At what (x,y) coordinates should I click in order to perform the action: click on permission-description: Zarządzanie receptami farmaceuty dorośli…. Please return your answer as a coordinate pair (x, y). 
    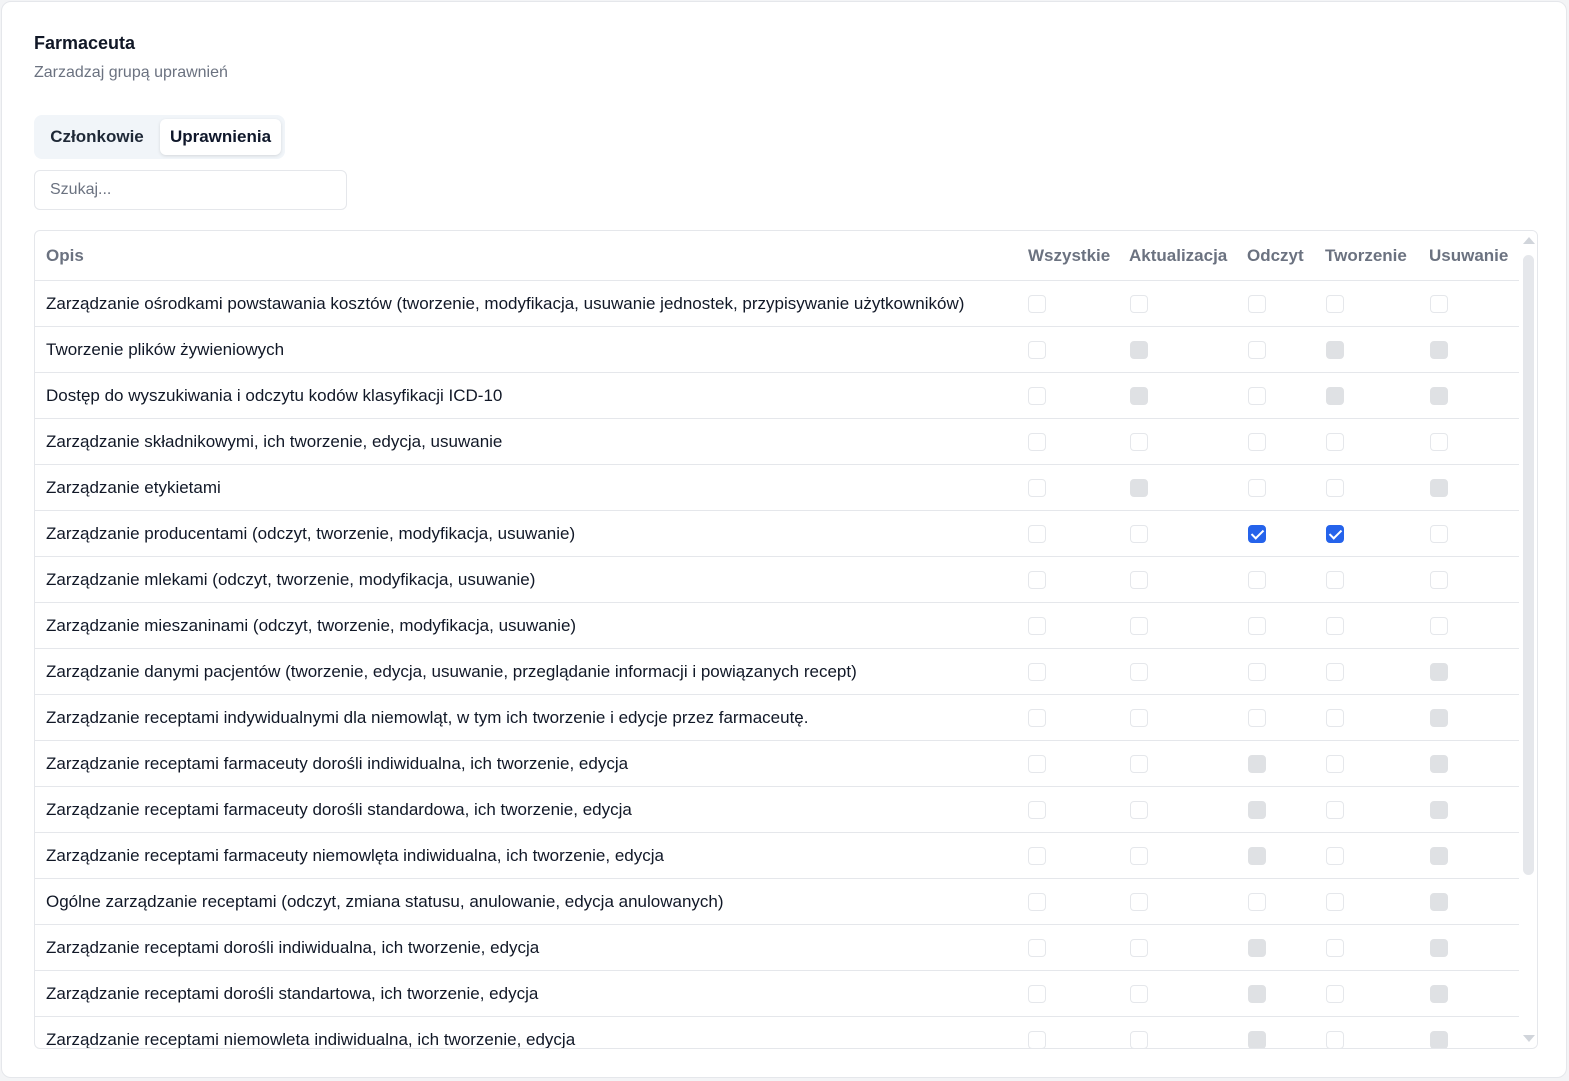
    Looking at the image, I should click on (337, 763).